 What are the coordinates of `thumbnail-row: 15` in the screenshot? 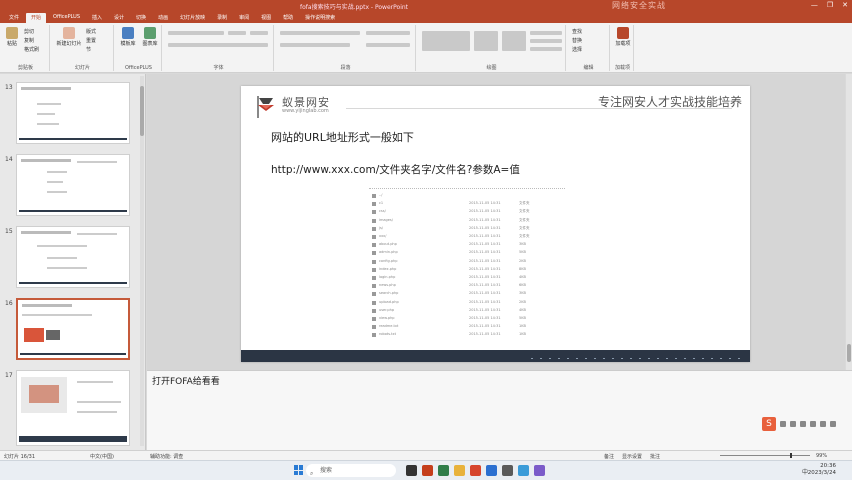 It's located at (72, 257).